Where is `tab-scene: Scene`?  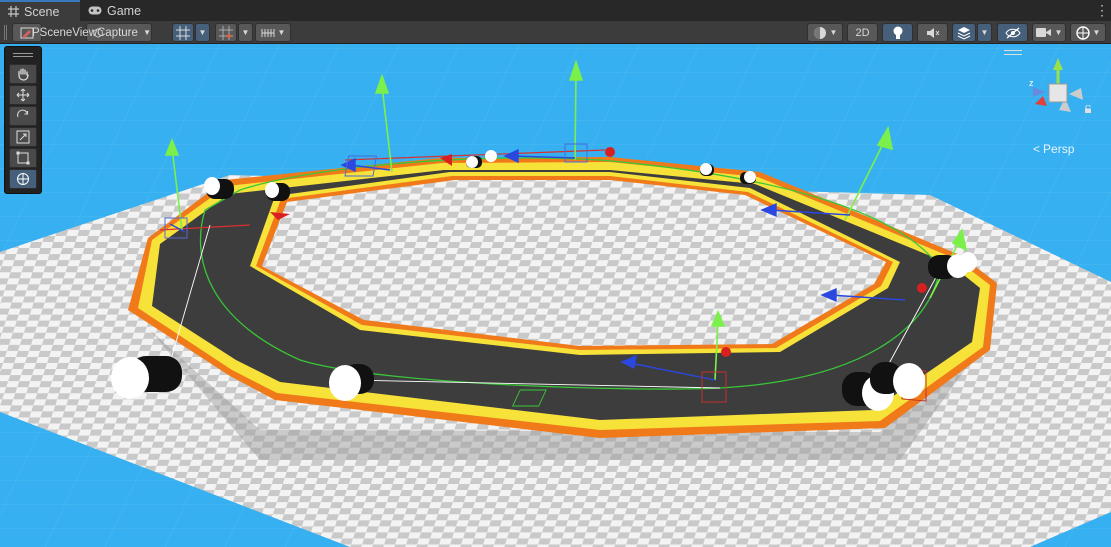
tab-scene: Scene is located at coordinates (40, 10).